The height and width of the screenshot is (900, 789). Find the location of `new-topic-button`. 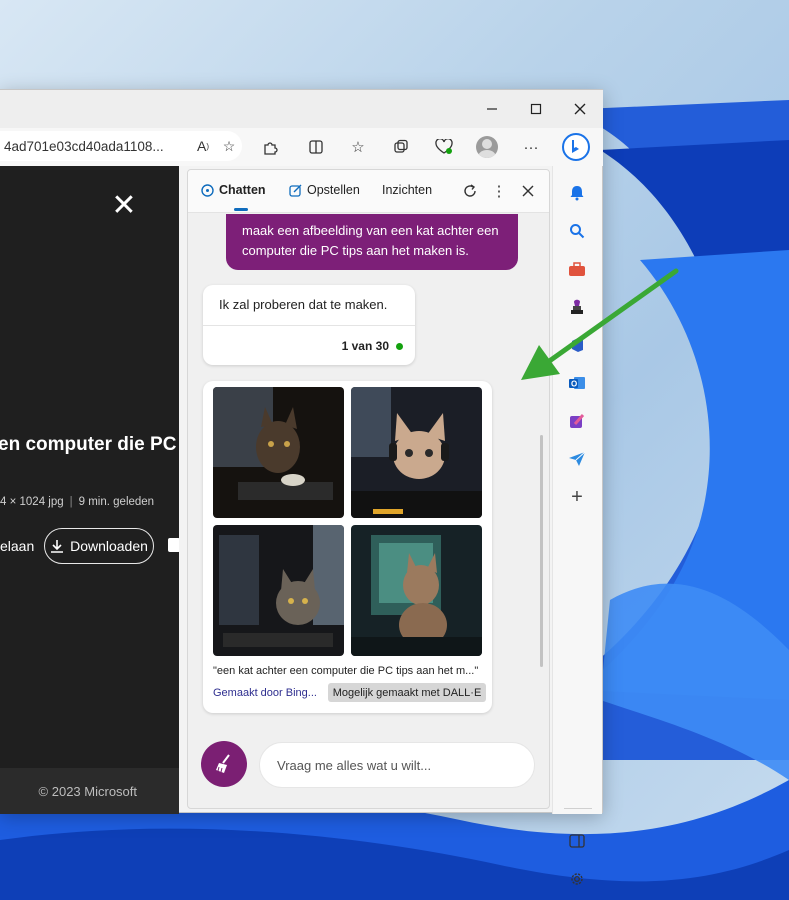

new-topic-button is located at coordinates (224, 764).